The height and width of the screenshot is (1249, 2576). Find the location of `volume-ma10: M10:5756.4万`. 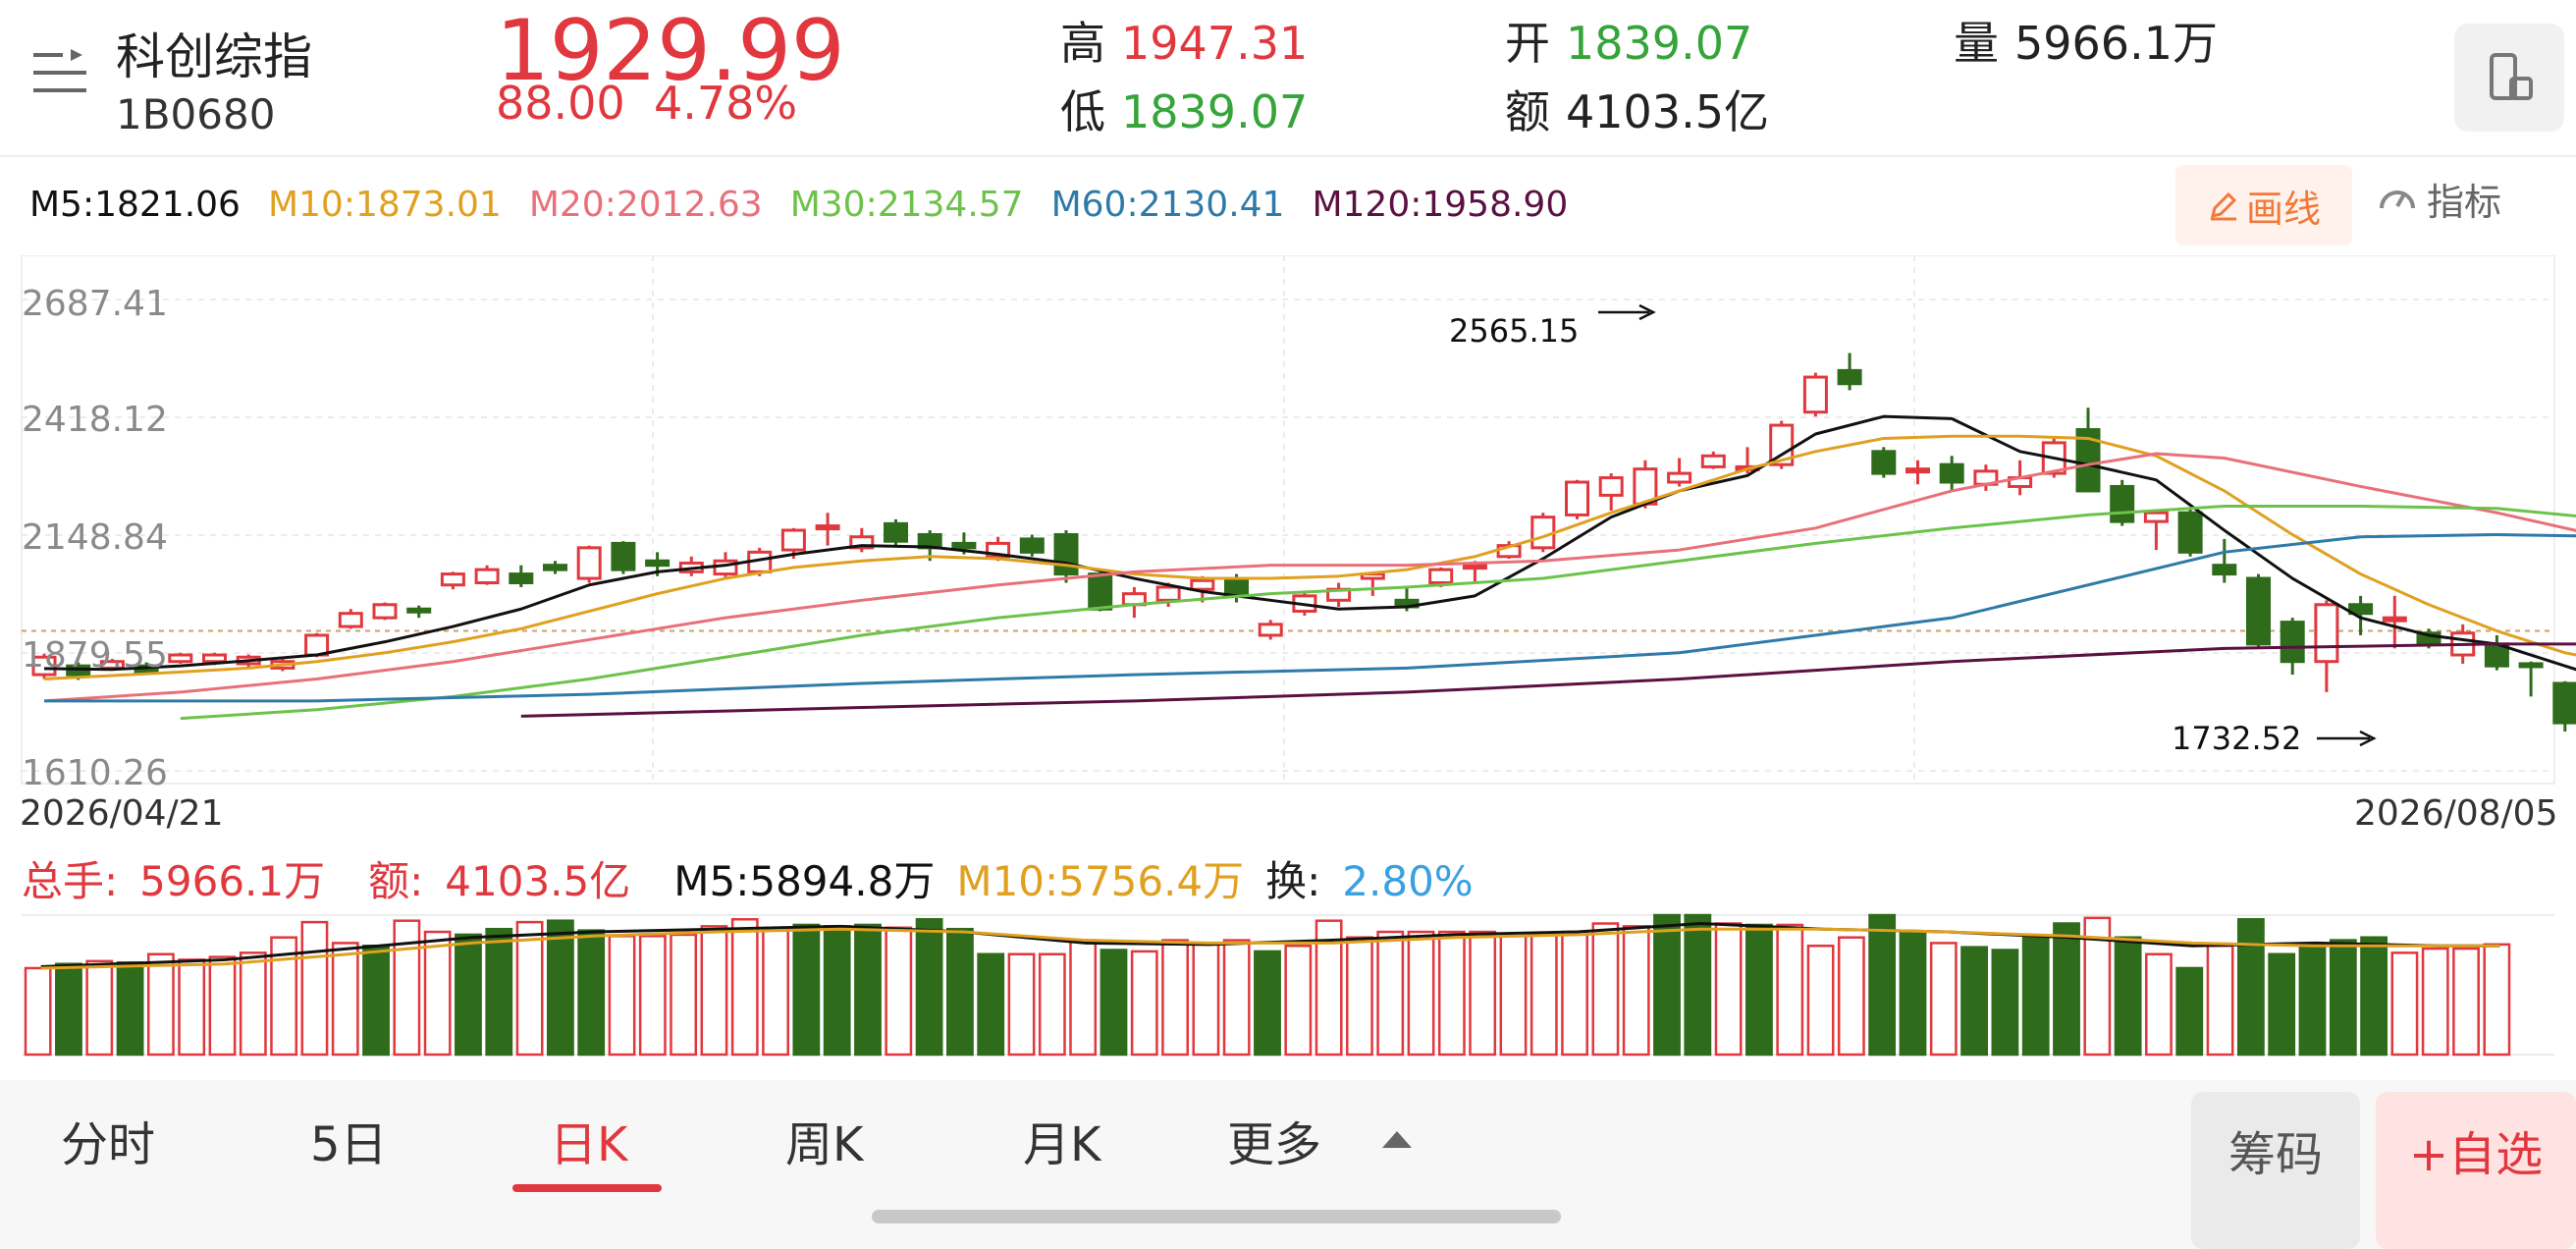

volume-ma10: M10:5756.4万 is located at coordinates (1100, 881).